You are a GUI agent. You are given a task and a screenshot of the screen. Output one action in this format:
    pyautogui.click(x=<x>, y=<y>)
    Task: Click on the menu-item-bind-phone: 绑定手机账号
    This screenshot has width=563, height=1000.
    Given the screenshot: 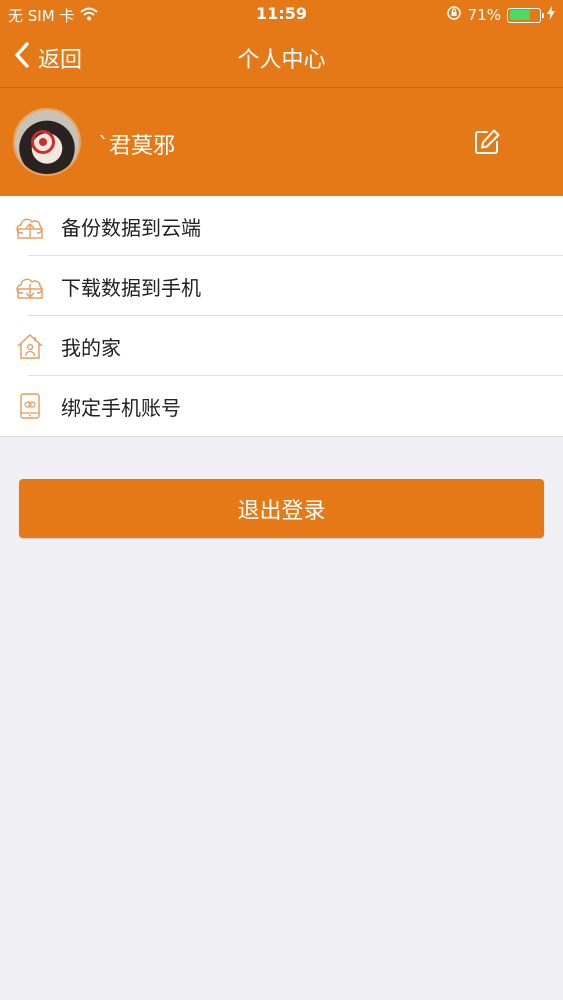 What is the action you would take?
    pyautogui.click(x=281, y=406)
    